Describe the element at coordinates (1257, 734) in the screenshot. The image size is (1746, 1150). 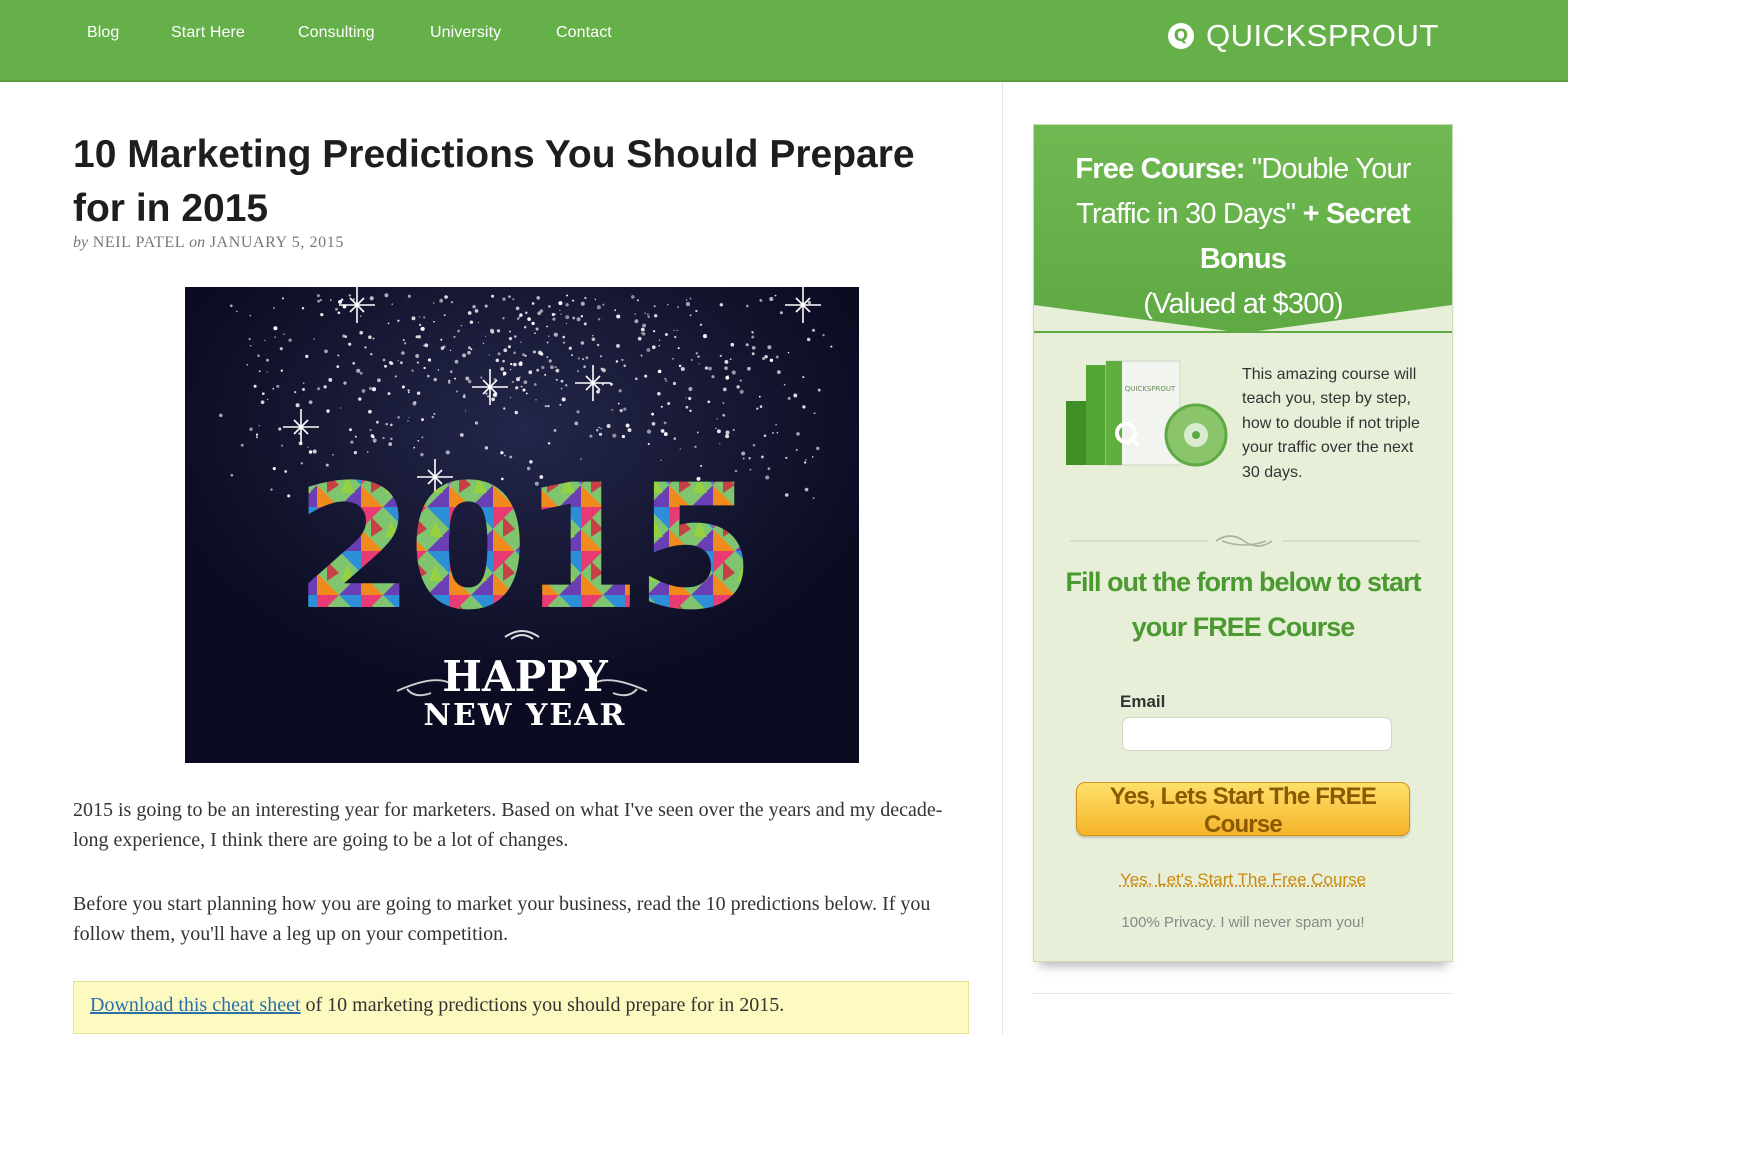
I see `email-field` at that location.